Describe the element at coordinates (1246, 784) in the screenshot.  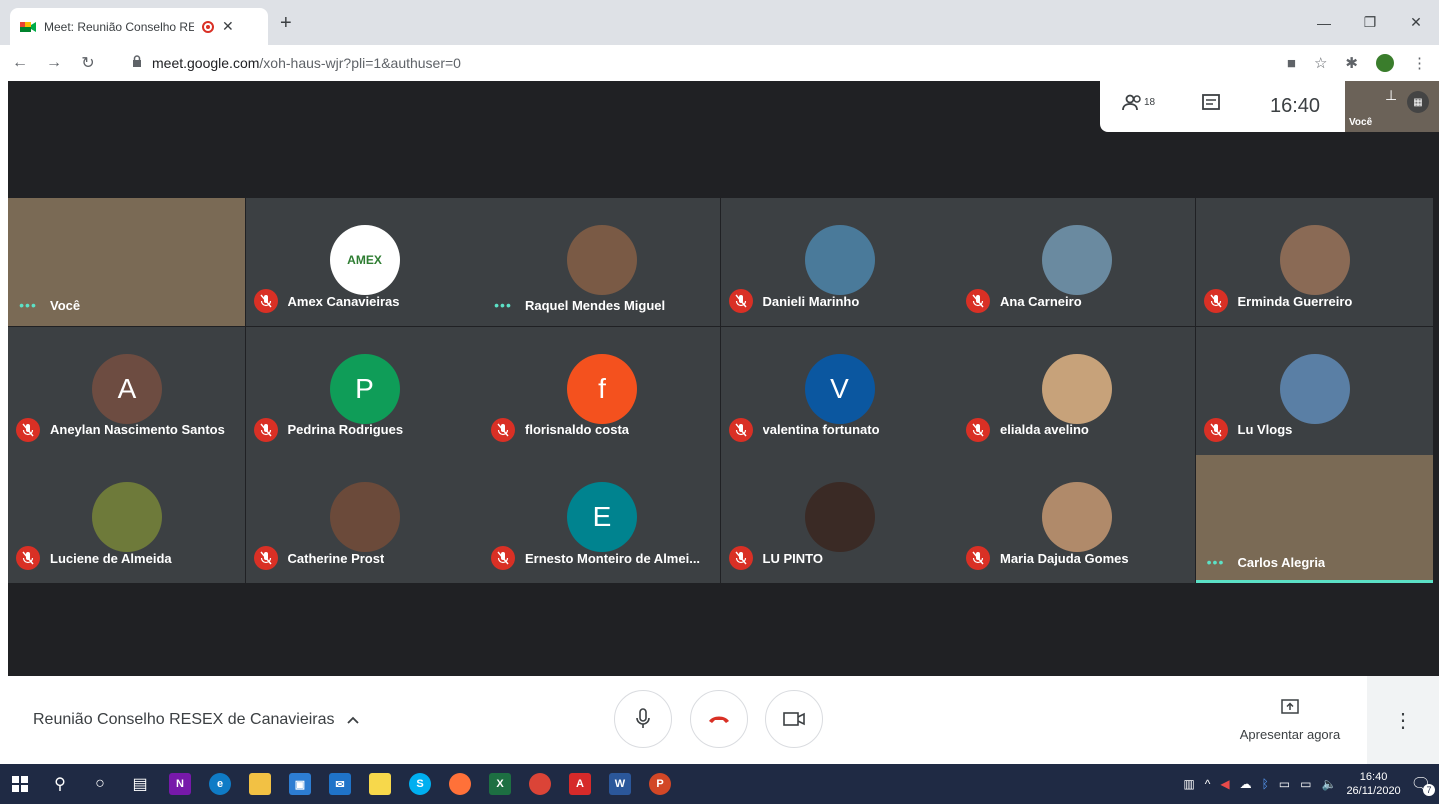
I see `onedrive-icon: ☁` at that location.